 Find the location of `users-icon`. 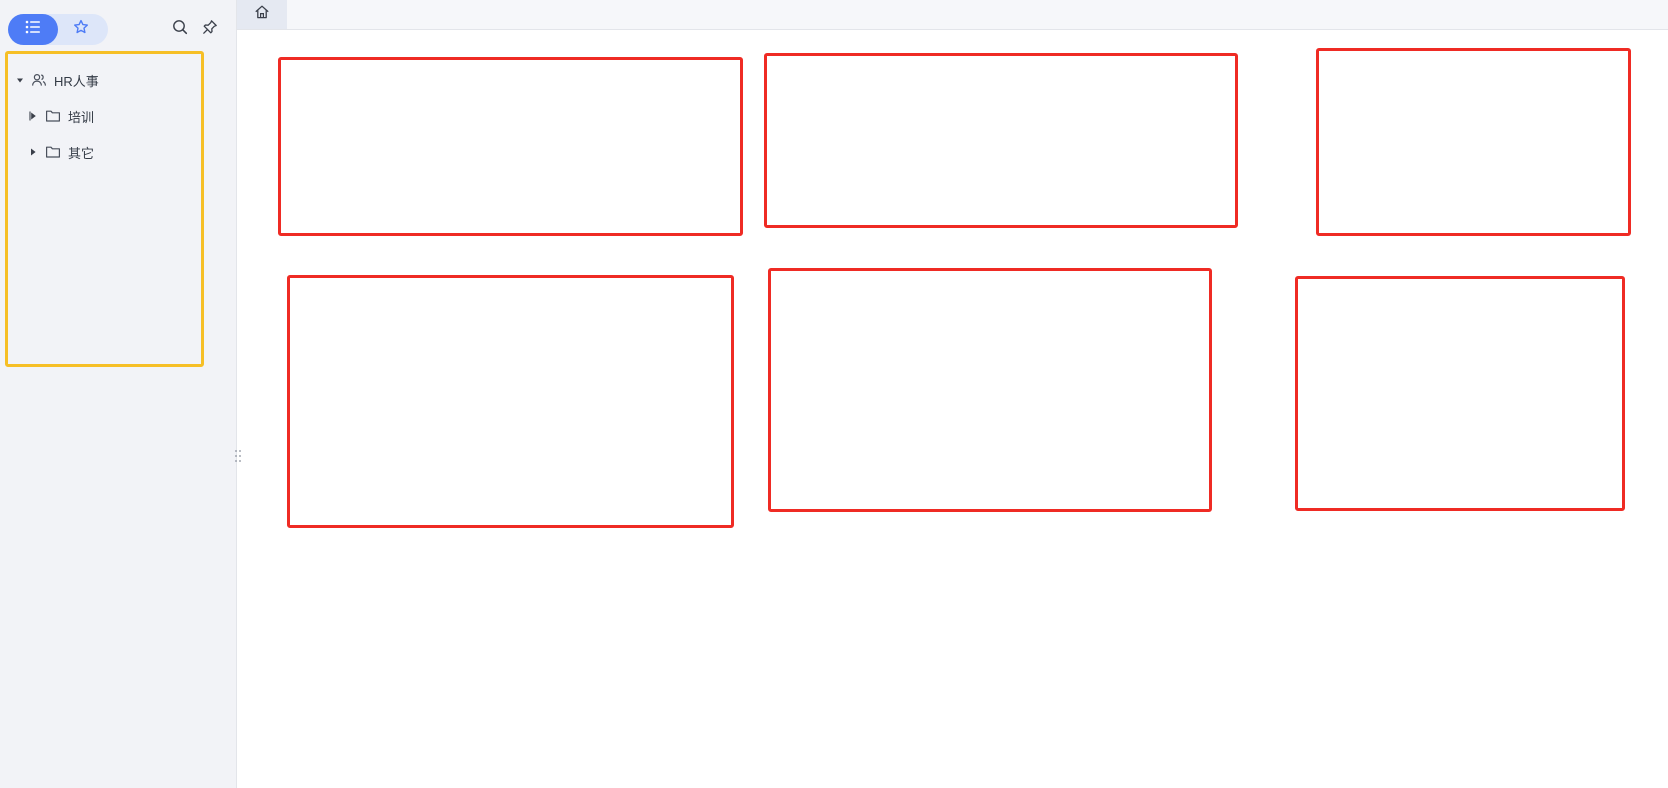

users-icon is located at coordinates (39, 80).